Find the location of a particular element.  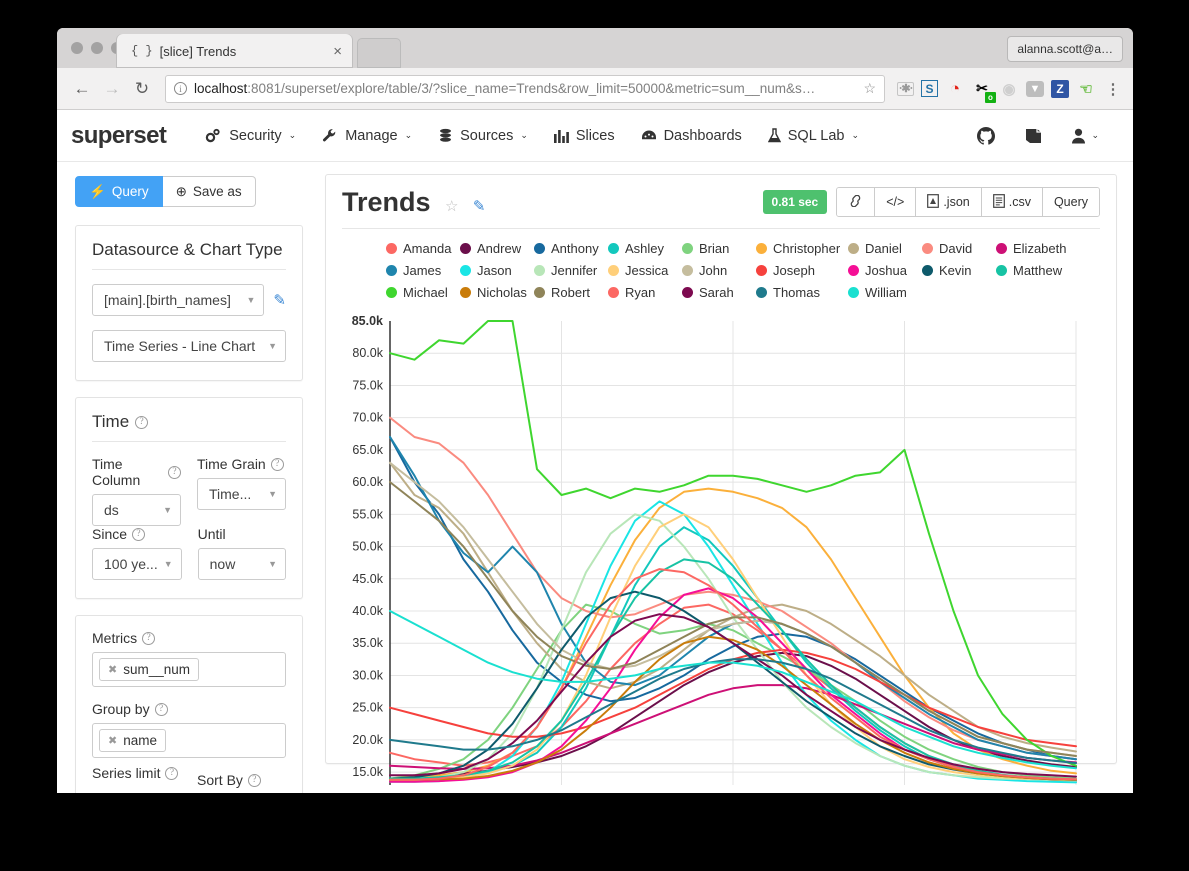

legend-item-elizabeth: Elizabeth is located at coordinates (1033, 248).